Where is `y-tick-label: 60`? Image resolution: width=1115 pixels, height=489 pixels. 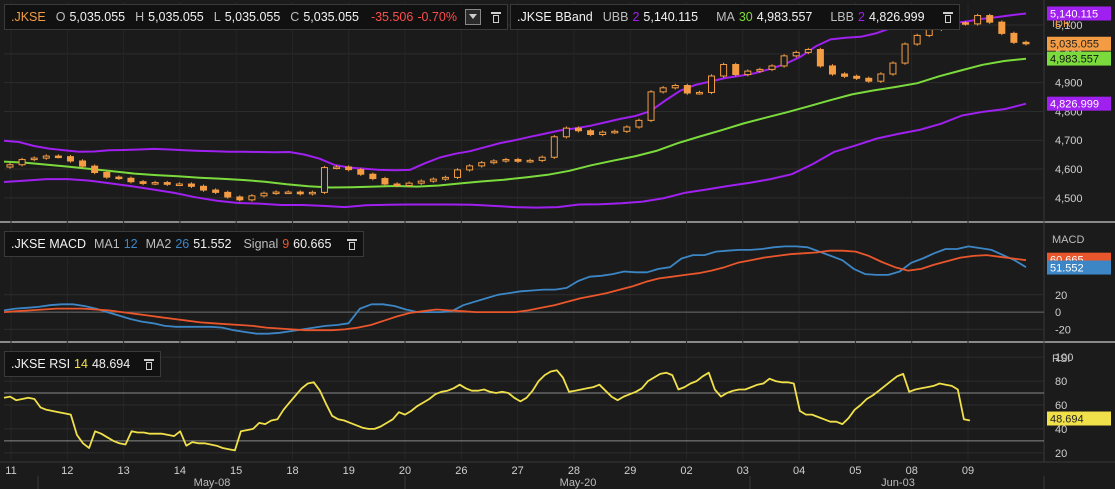 y-tick-label: 60 is located at coordinates (1061, 406).